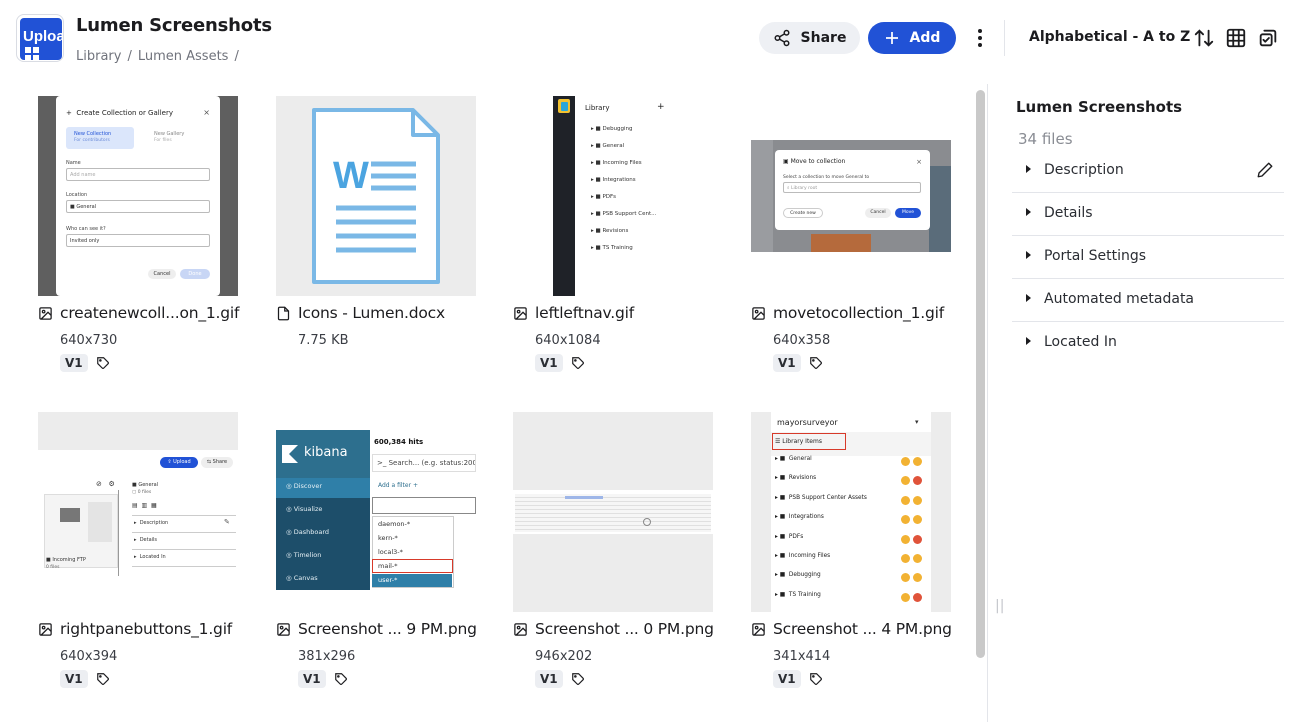  Describe the element at coordinates (89, 656) in the screenshot. I see `file-dimensions: 640x394` at that location.